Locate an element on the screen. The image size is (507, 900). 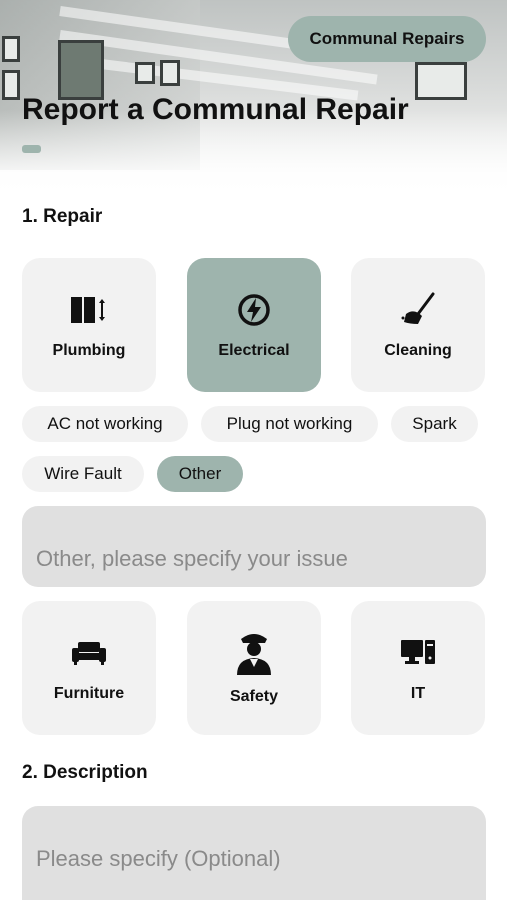
category-safety: Safety is located at coordinates (254, 668).